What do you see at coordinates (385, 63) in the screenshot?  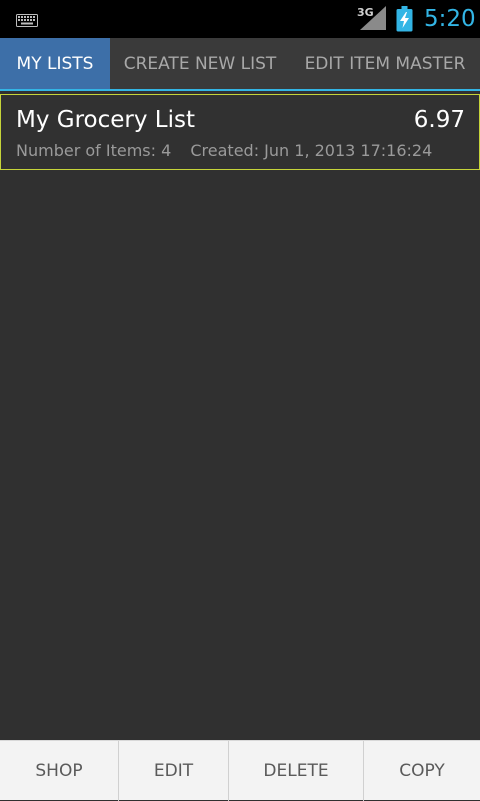 I see `tab-edit-item-master: EDIT ITEM MASTER` at bounding box center [385, 63].